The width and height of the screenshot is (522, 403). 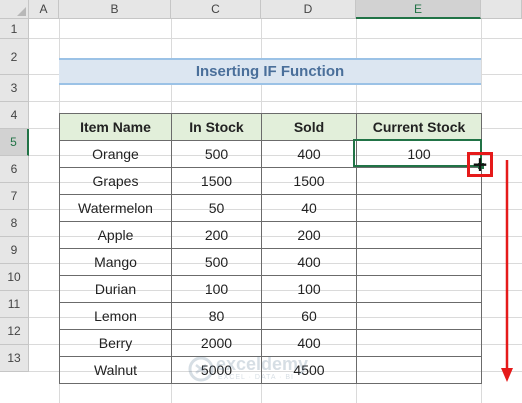 I want to click on cell-sold: 200, so click(x=309, y=235).